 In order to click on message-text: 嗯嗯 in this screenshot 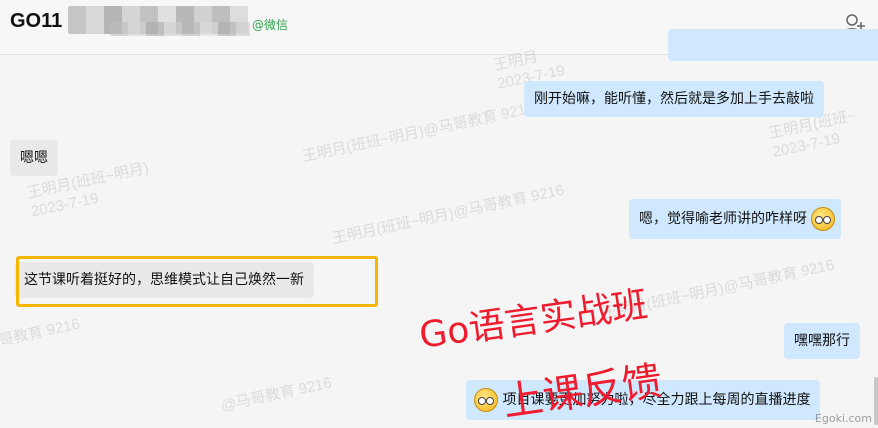, I will do `click(34, 158)`.